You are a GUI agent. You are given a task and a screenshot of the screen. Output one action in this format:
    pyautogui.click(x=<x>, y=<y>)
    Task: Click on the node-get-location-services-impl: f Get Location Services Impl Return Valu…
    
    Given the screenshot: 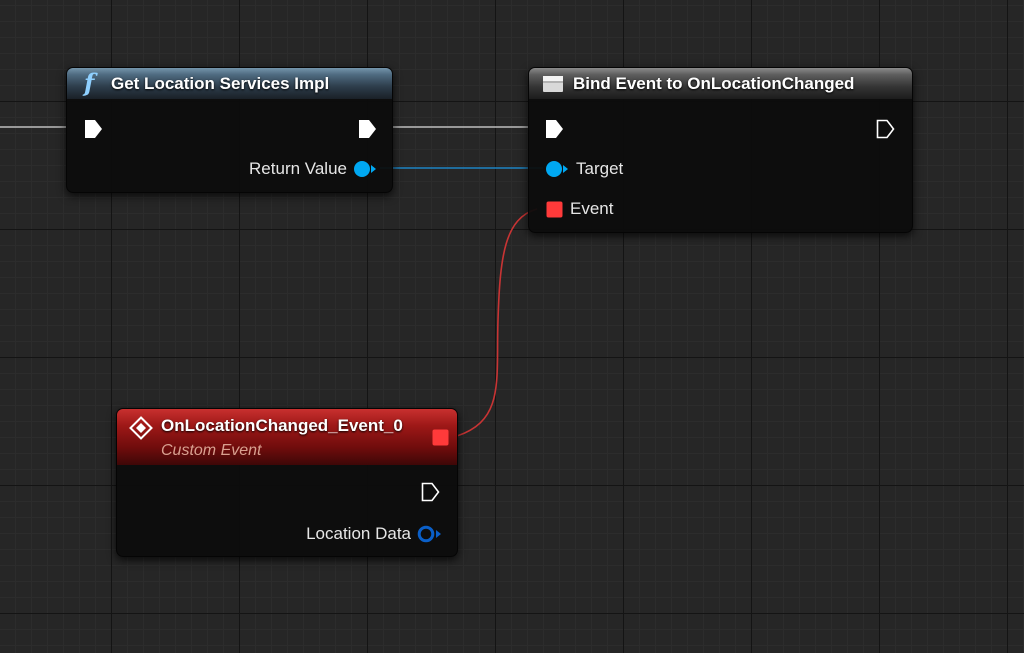 What is the action you would take?
    pyautogui.click(x=229, y=130)
    